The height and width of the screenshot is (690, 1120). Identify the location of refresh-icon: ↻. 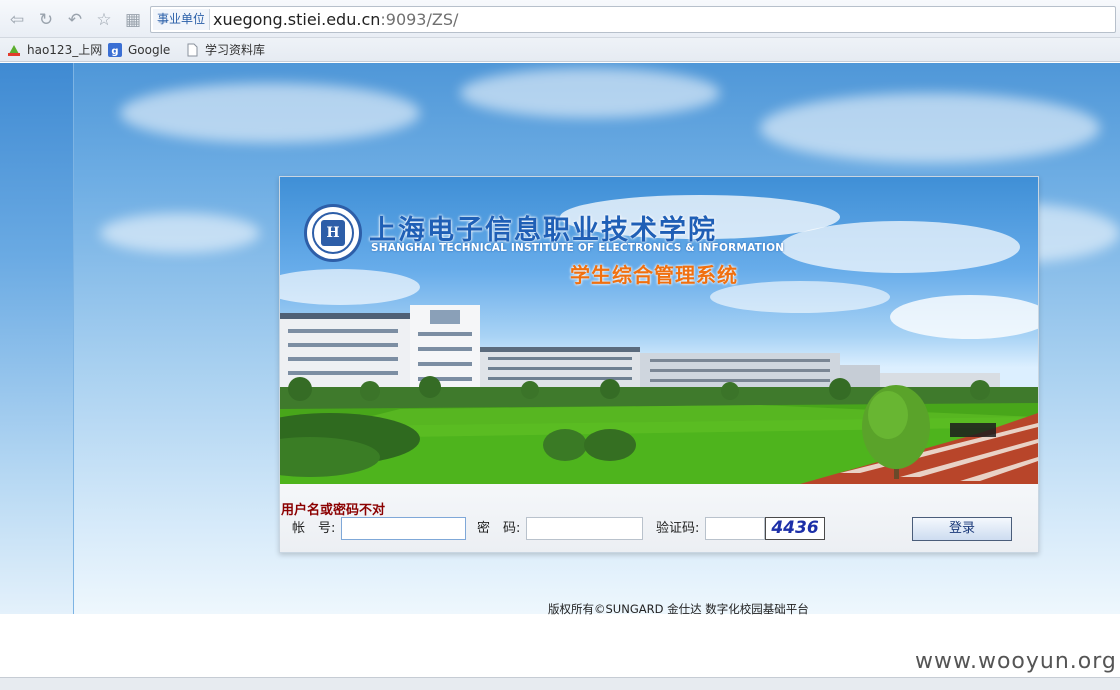
(46, 20).